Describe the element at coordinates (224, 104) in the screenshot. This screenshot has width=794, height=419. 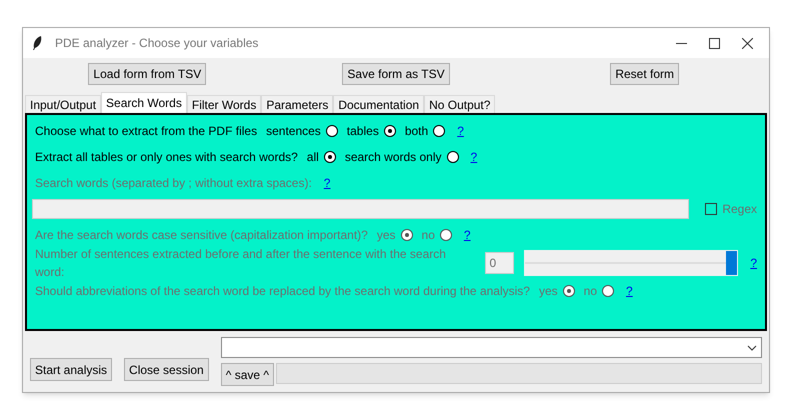
I see `tab: Filter Words` at that location.